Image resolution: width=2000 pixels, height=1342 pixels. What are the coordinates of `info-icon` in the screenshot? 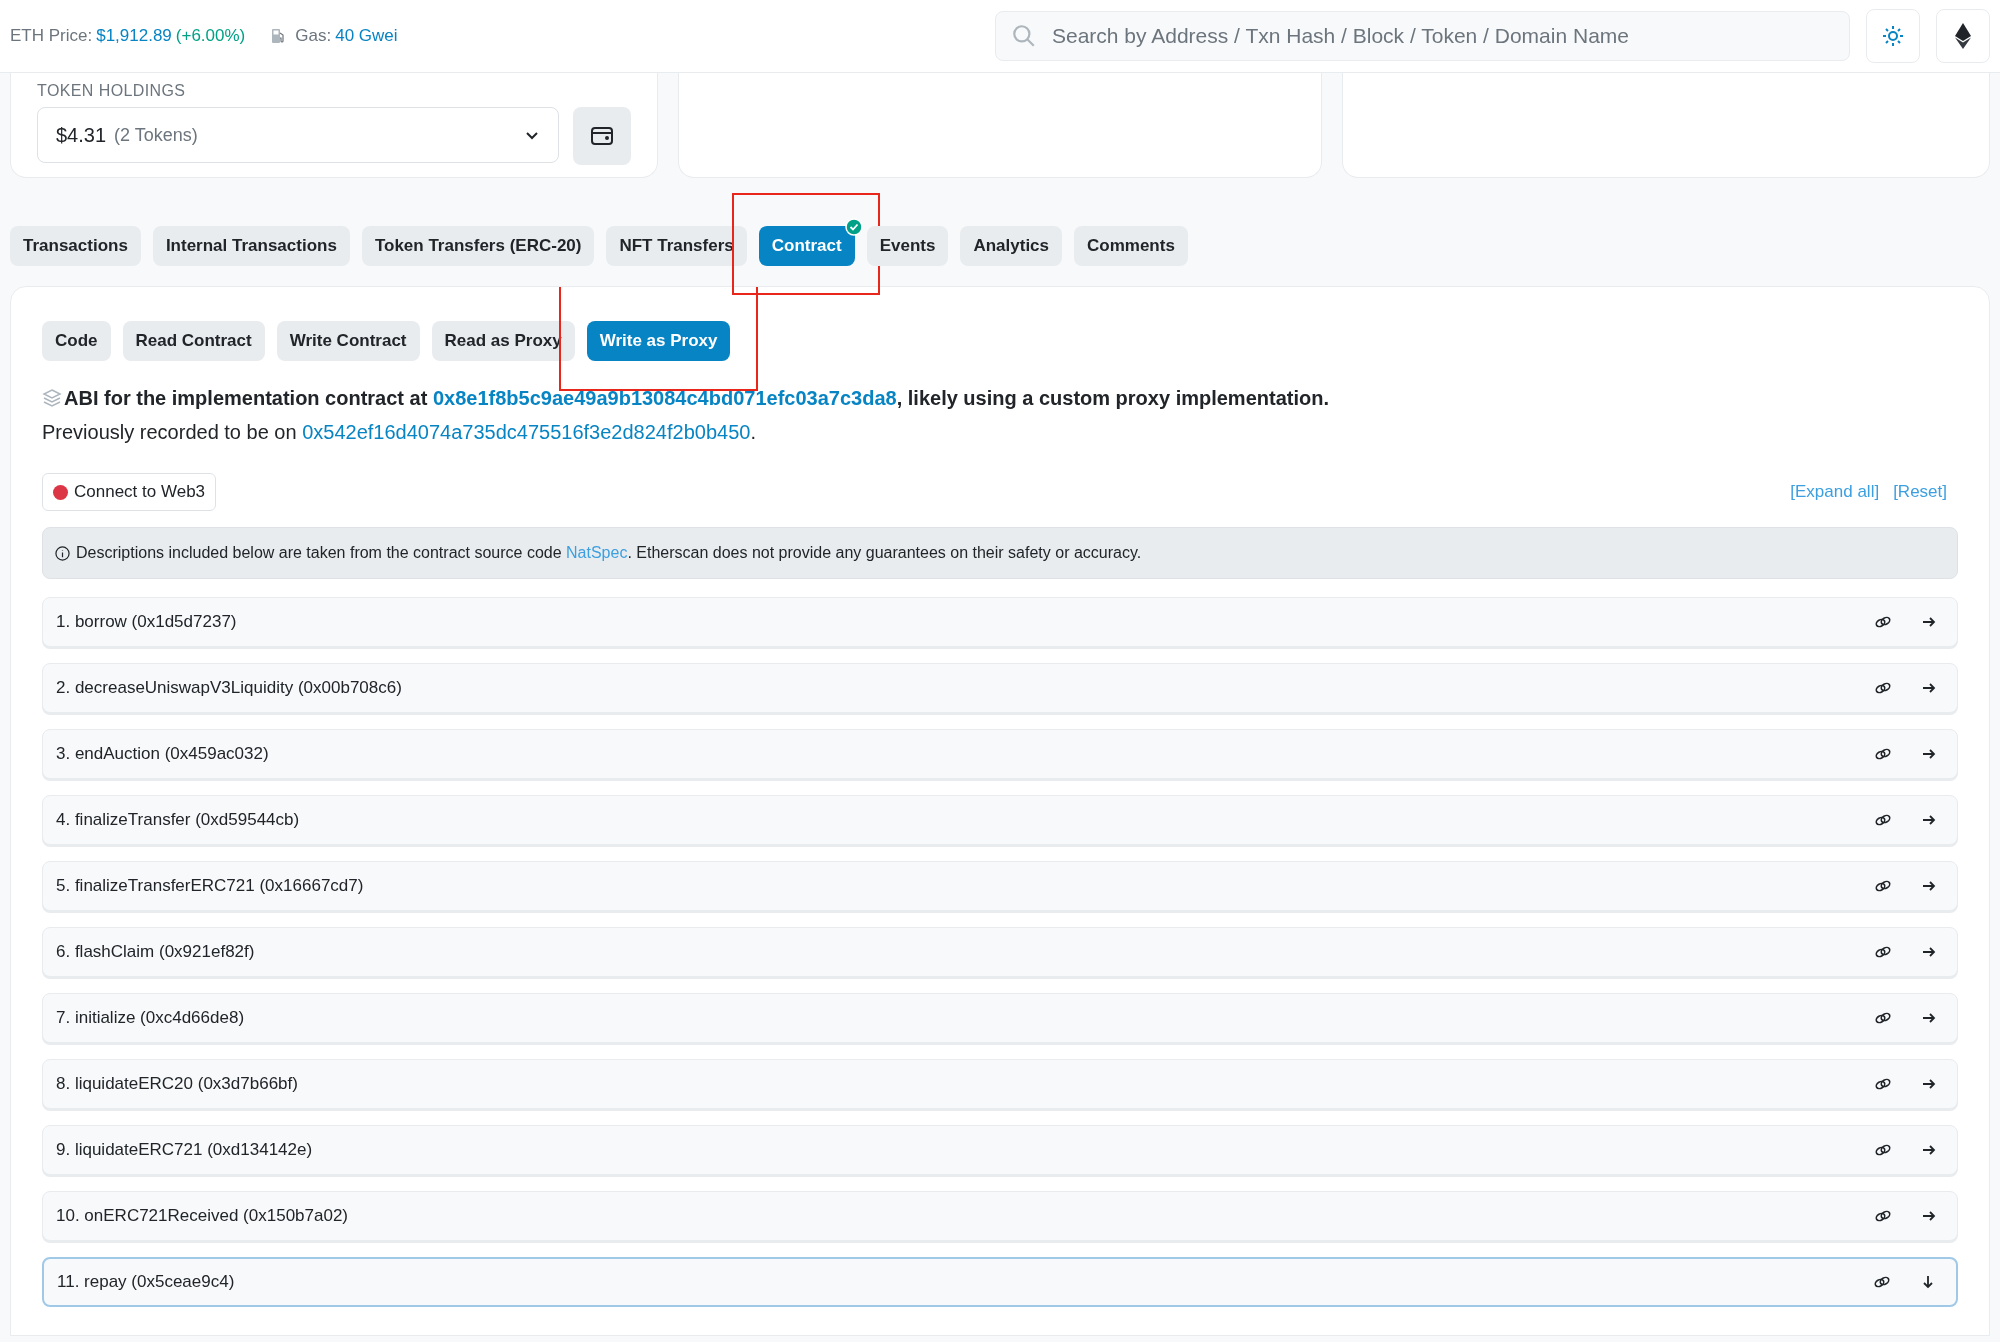 It's located at (62, 553).